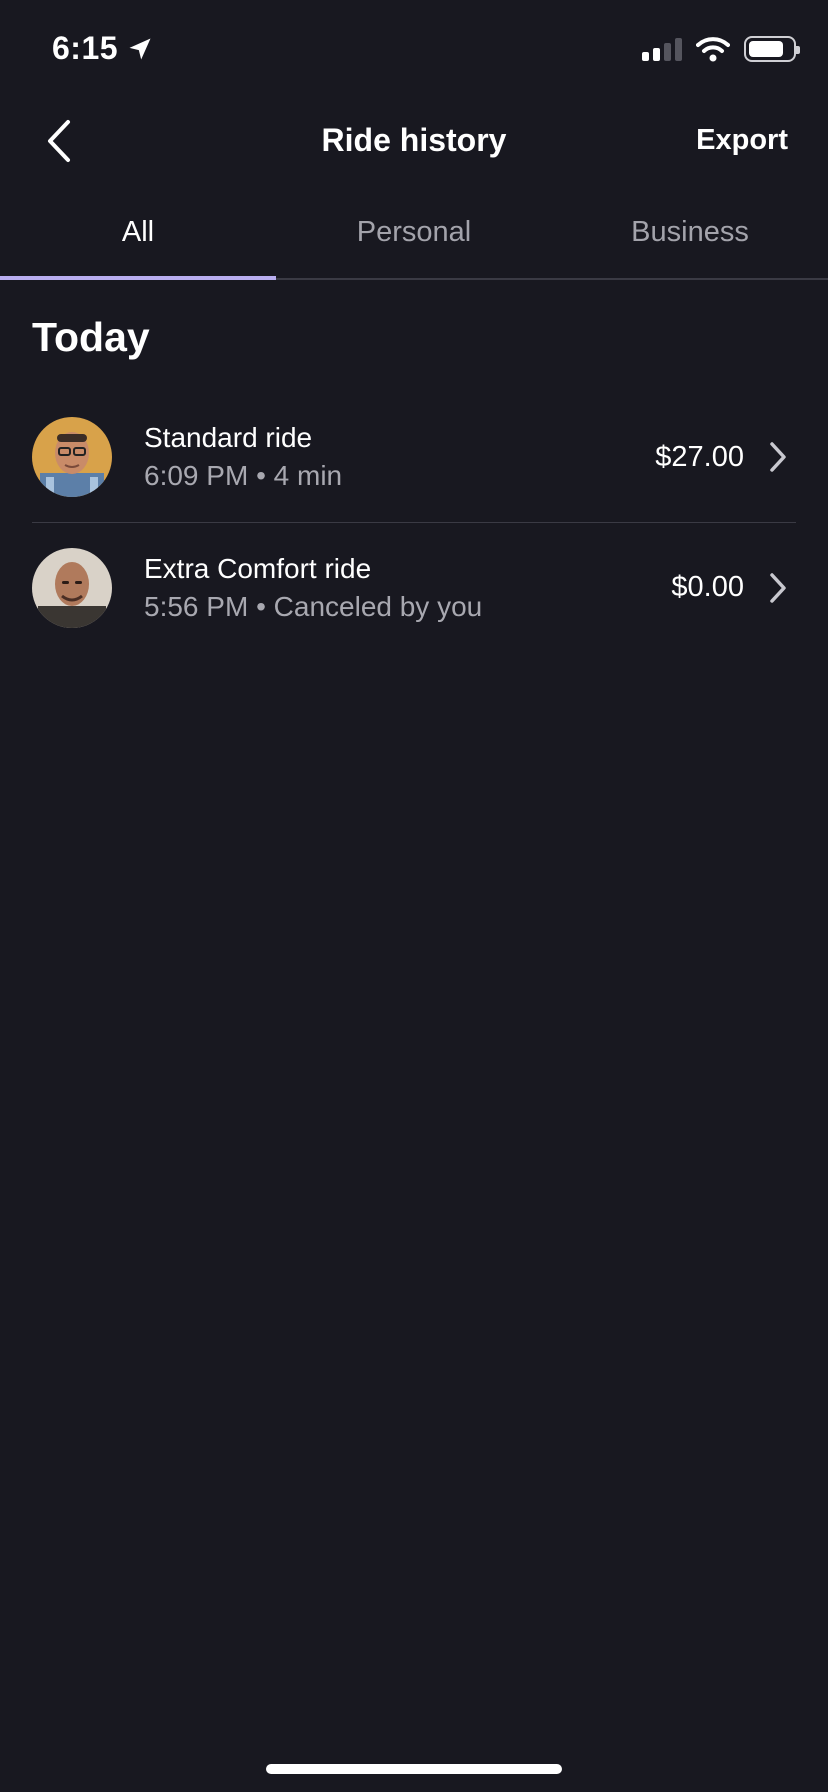 This screenshot has height=1792, width=828. I want to click on status-bar: 6:15, so click(414, 50).